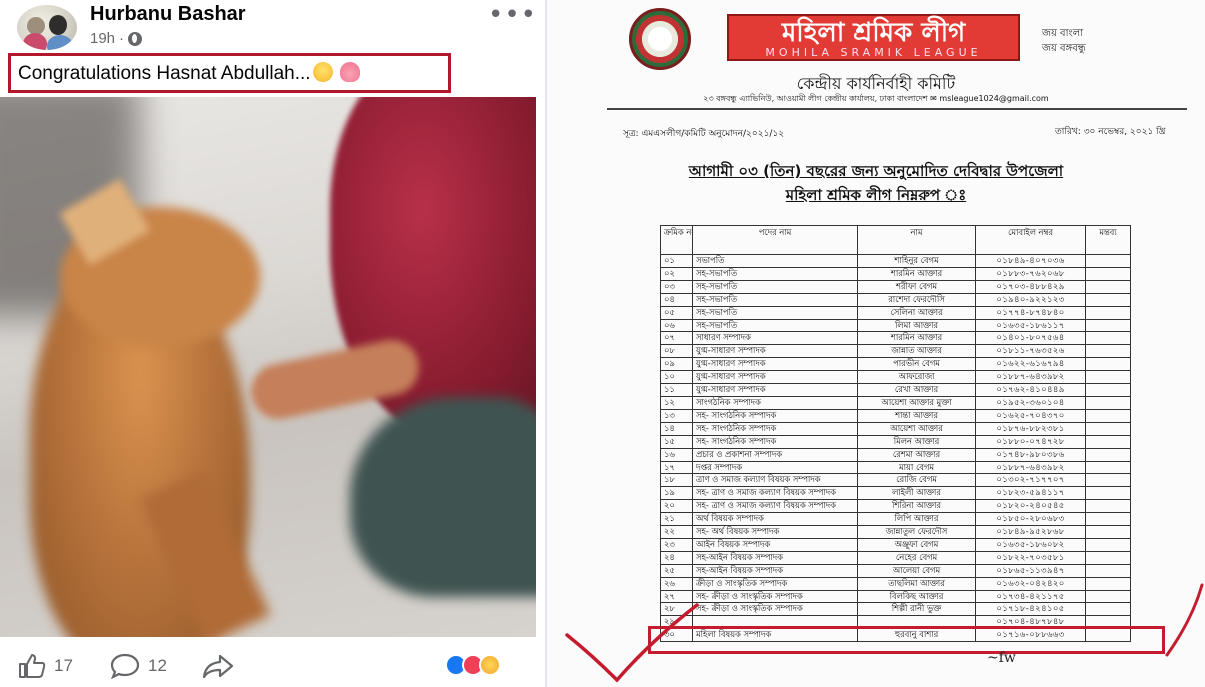  I want to click on table-cell: ০১৮৬৫-১১৩৯৪৭, so click(1030, 570).